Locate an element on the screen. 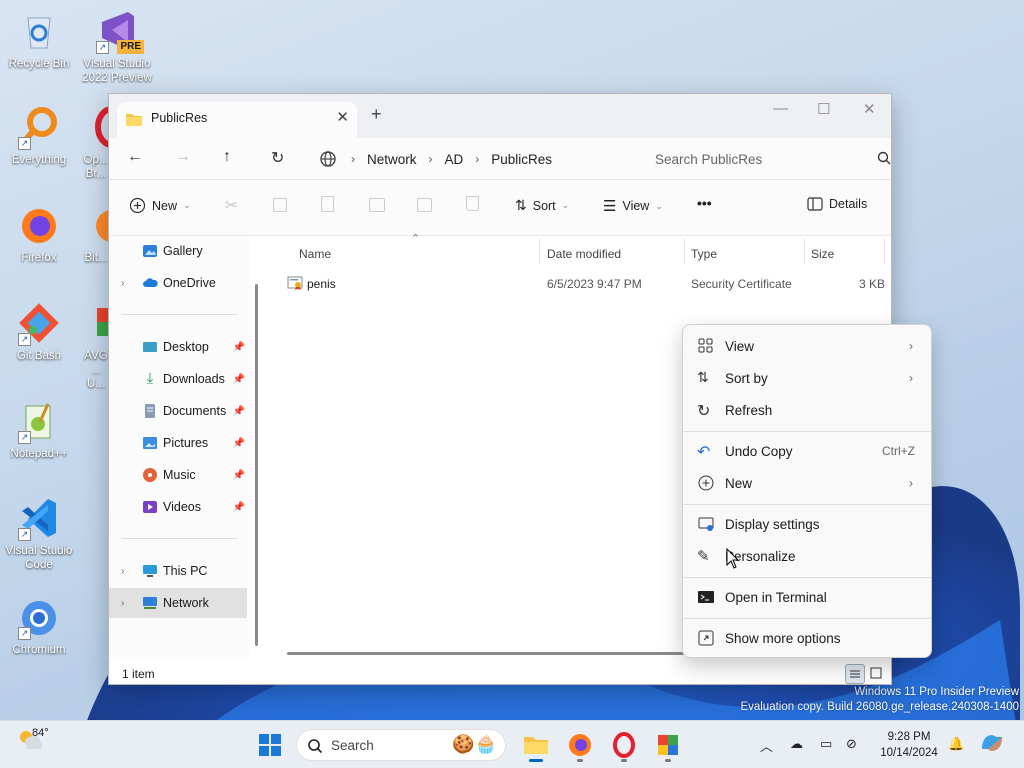  menu-item-personalize: ✎ Personalize is located at coordinates (807, 556).